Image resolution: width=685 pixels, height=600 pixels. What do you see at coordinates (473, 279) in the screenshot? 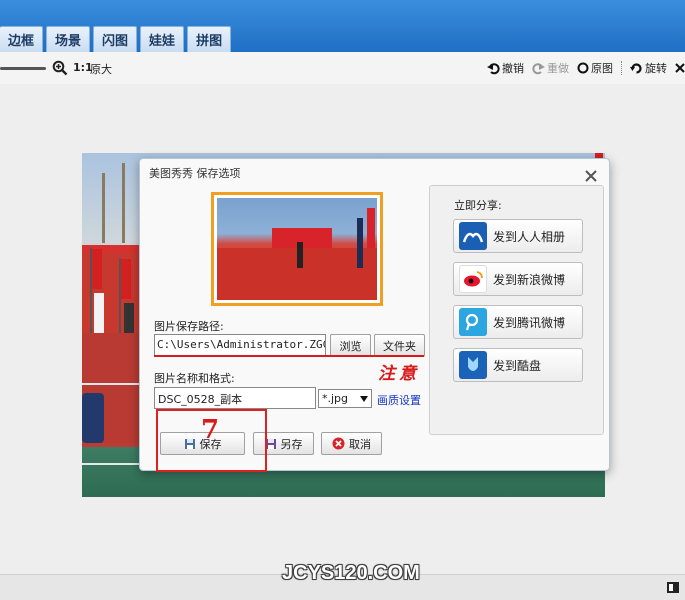
I see `sina-weibo-icon` at bounding box center [473, 279].